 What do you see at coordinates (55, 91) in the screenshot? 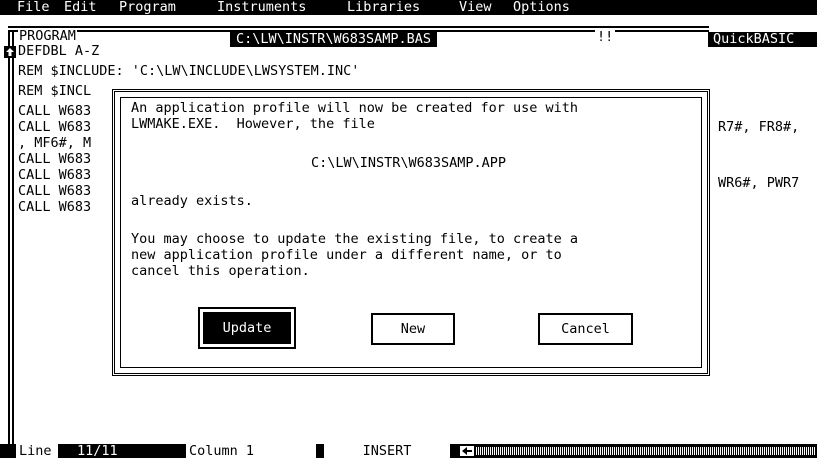
I see `code-line: REM $INCL` at bounding box center [55, 91].